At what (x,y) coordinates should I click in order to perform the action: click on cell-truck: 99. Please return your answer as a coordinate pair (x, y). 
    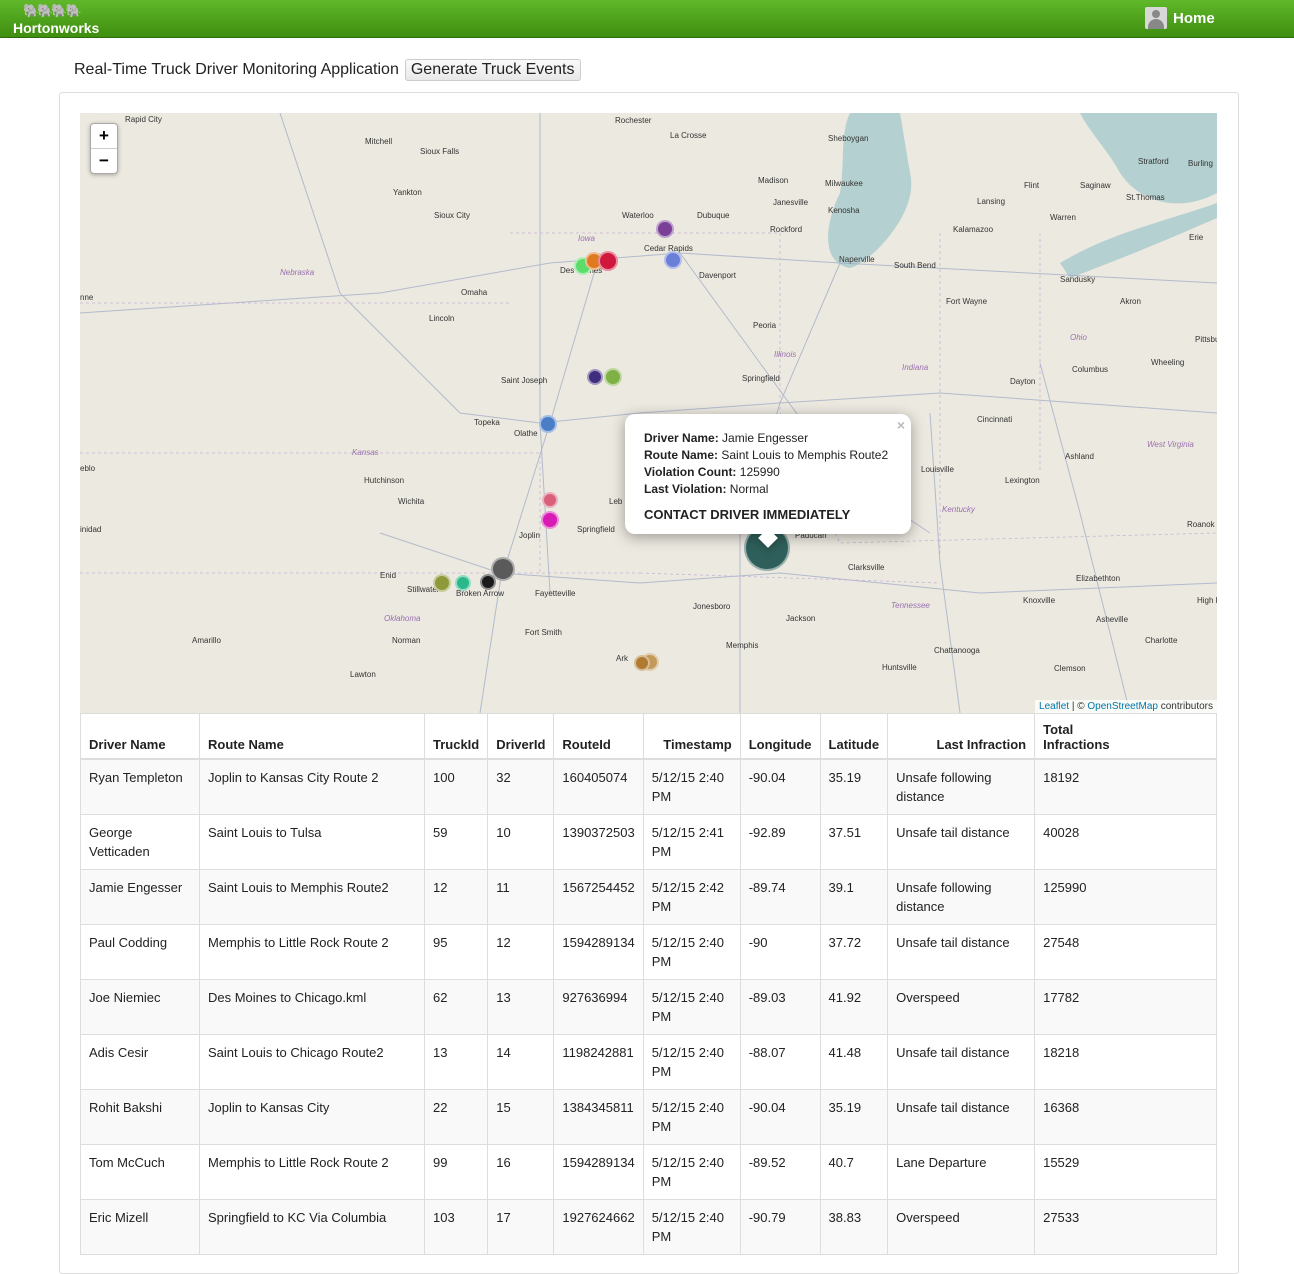
    Looking at the image, I should click on (456, 1172).